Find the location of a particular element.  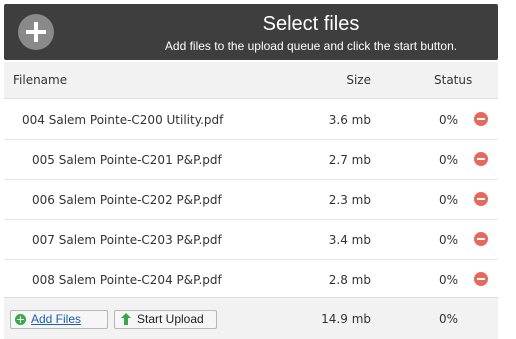

total-status: 0% is located at coordinates (448, 319).